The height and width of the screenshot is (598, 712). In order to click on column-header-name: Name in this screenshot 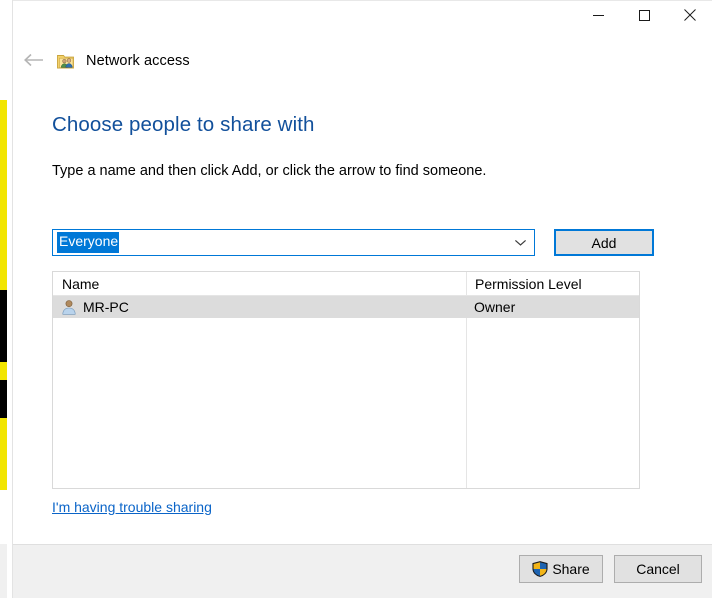, I will do `click(259, 283)`.